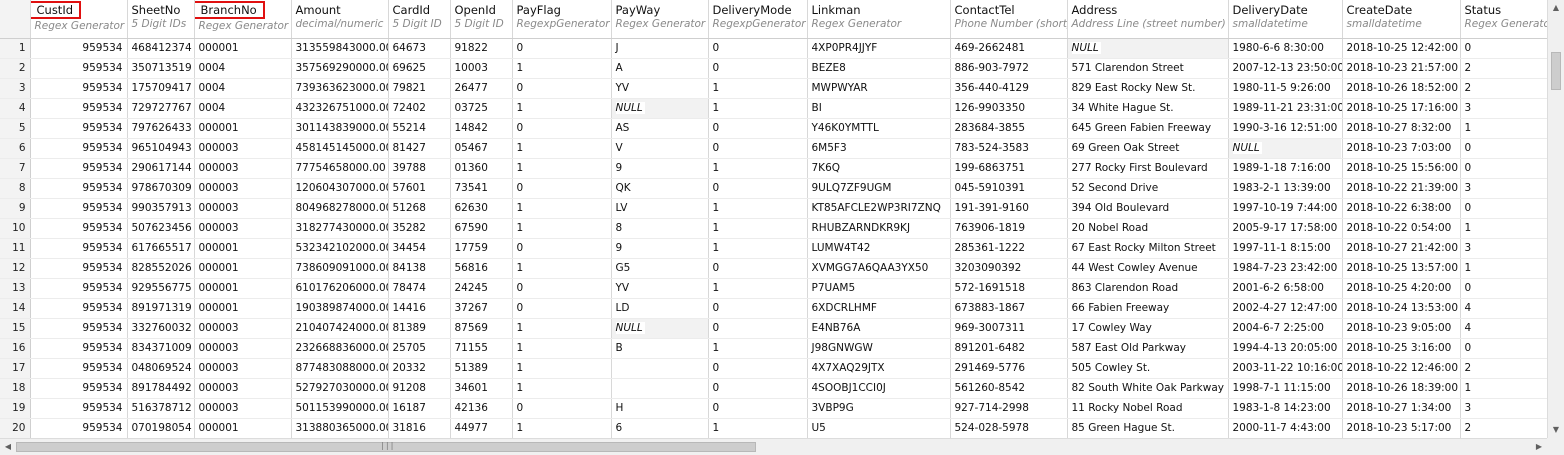  Describe the element at coordinates (340, 288) in the screenshot. I see `cell-amount: 610176206000.00` at that location.